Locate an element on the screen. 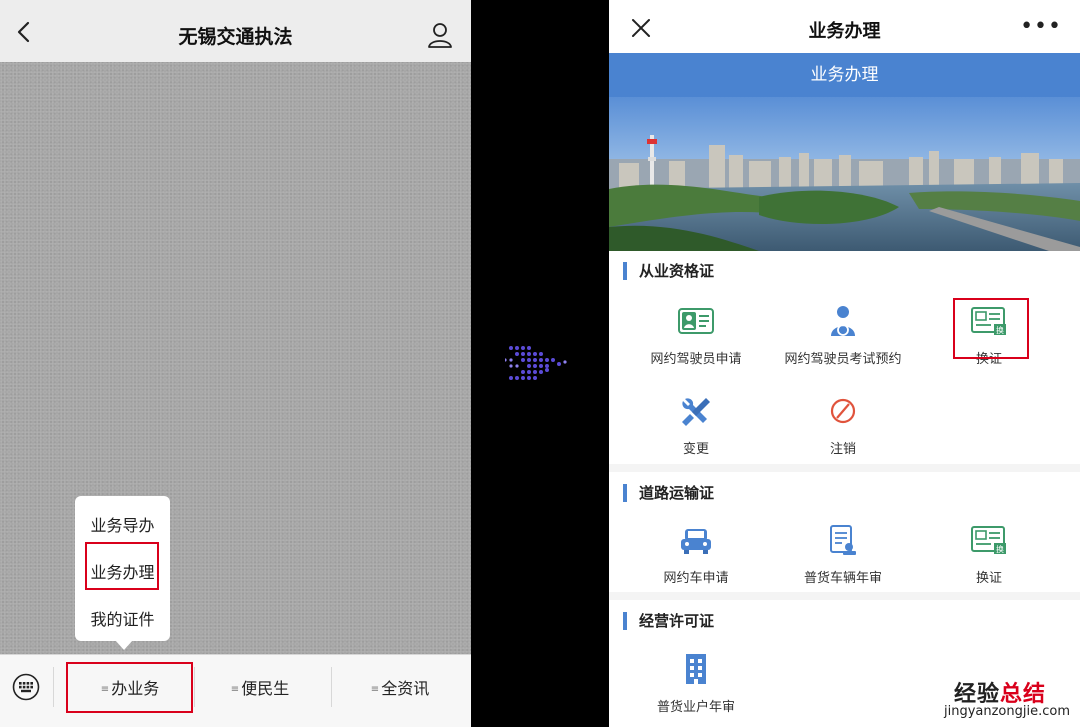  keyboard-icon is located at coordinates (26, 687).